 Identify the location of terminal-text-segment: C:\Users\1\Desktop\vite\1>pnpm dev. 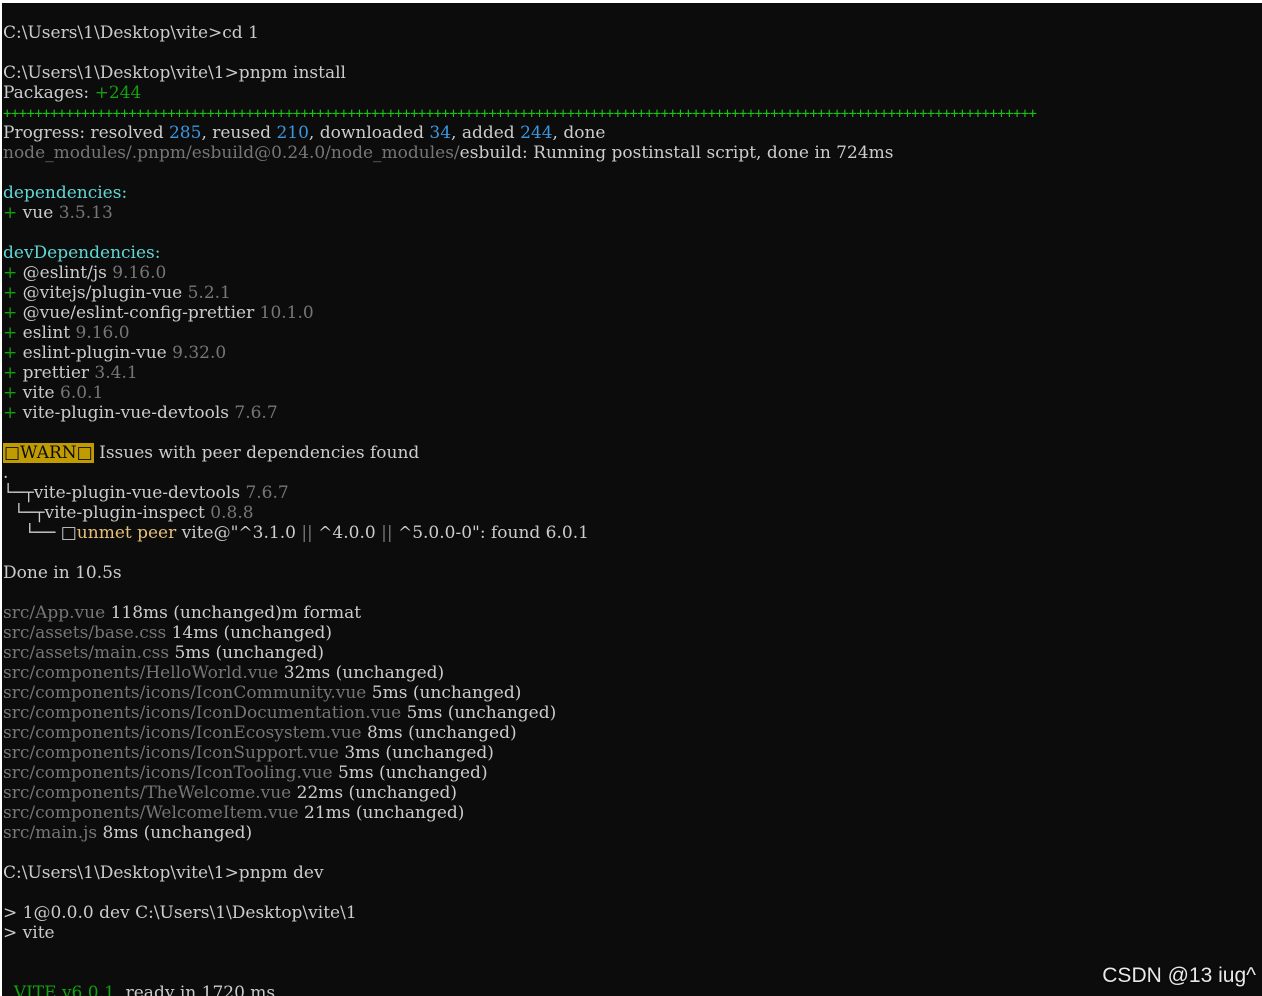
(163, 873).